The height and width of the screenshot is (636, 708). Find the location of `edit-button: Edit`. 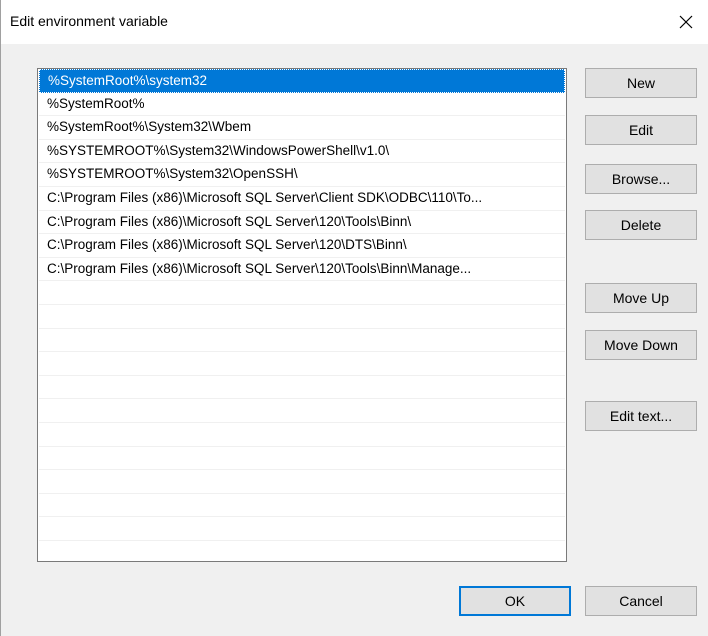

edit-button: Edit is located at coordinates (641, 130).